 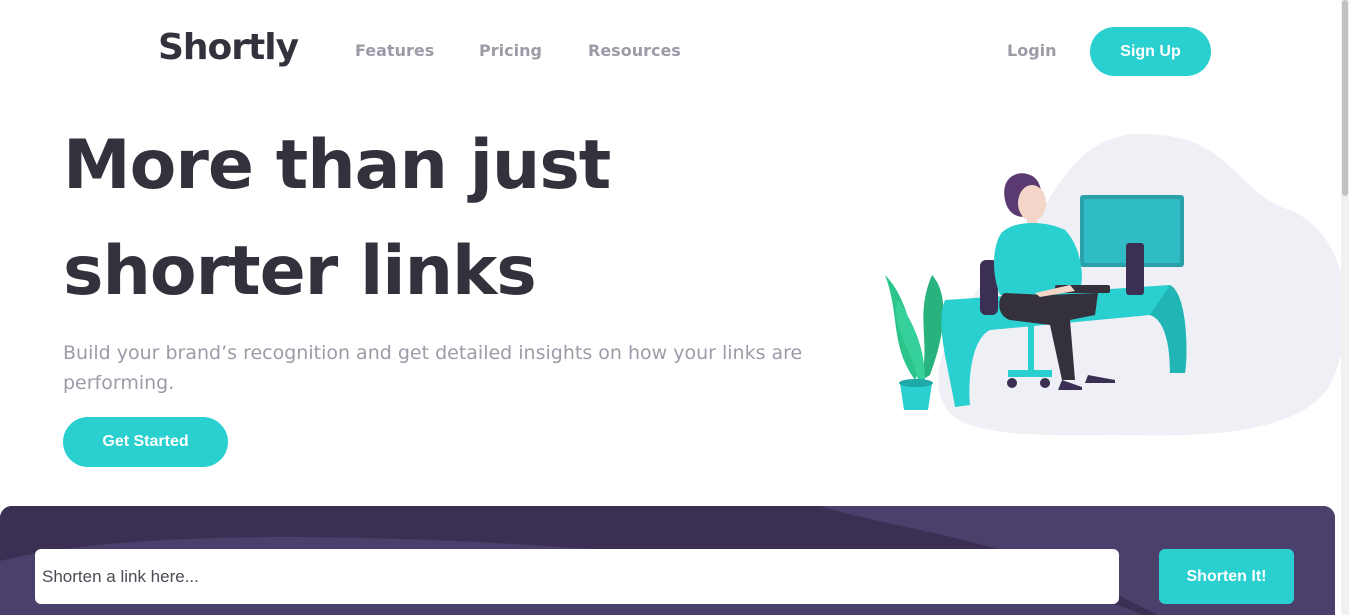 What do you see at coordinates (1226, 576) in the screenshot?
I see `shorten-it-button: Shorten It!` at bounding box center [1226, 576].